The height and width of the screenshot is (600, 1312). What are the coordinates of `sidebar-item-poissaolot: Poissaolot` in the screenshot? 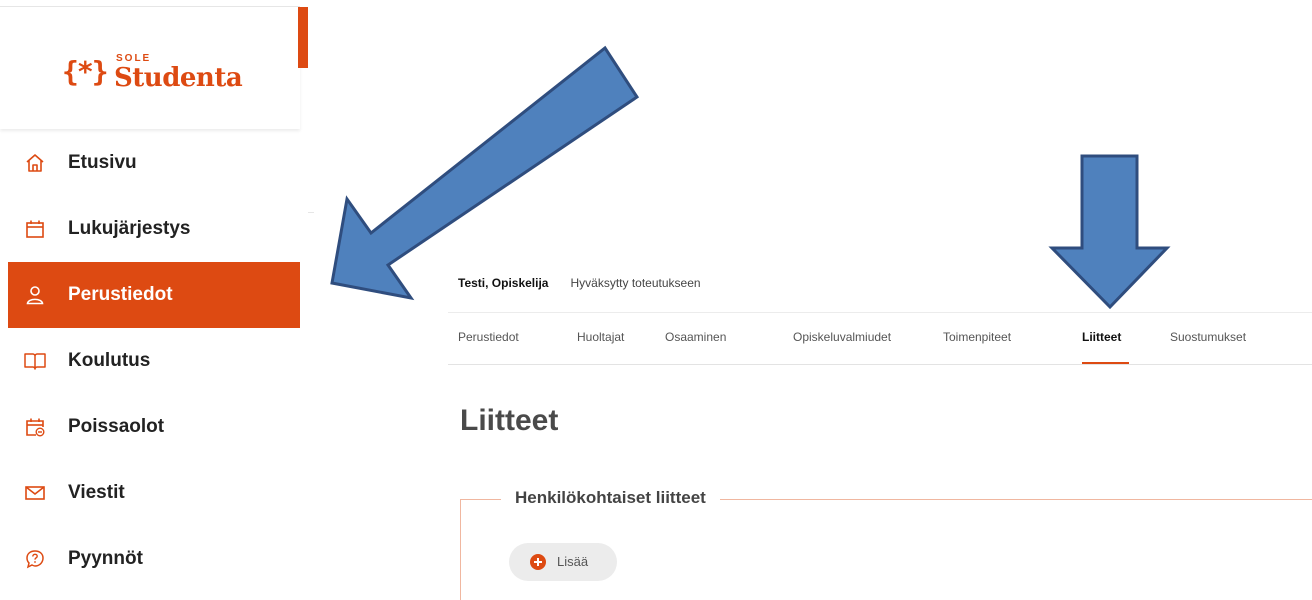 It's located at (154, 427).